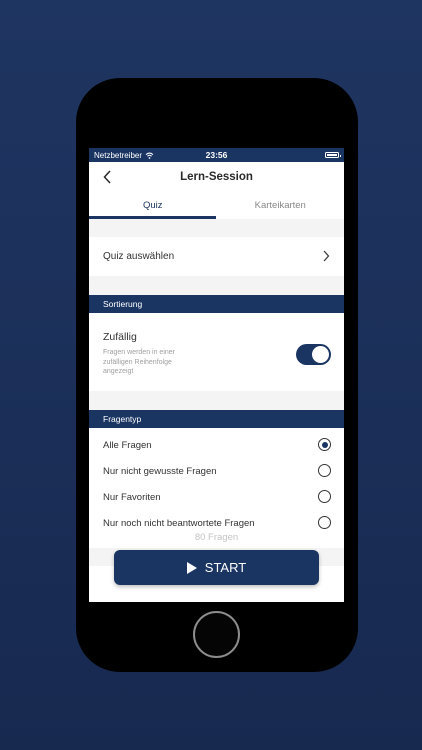  I want to click on option-label: Nur nicht gewusste Fragen, so click(160, 471).